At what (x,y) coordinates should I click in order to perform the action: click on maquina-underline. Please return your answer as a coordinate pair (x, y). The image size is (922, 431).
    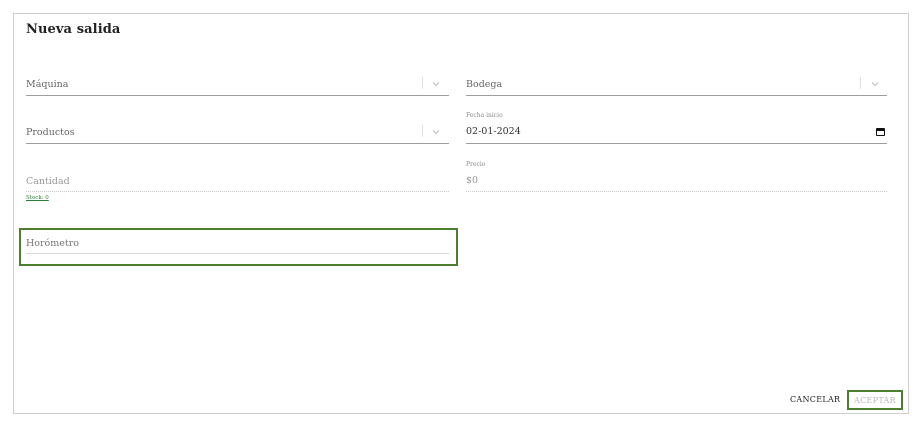
    Looking at the image, I should click on (237, 95).